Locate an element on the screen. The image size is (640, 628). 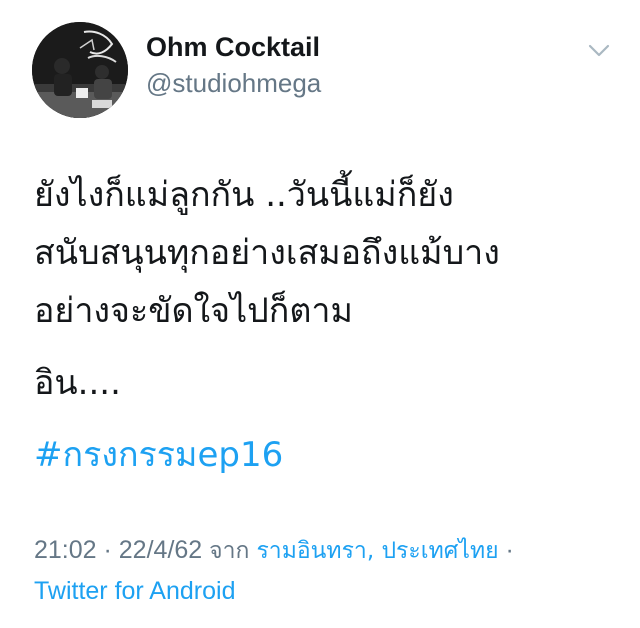
tweet-text-line: สนับสนุนทุกอย่างเสมอถึงแม้บาง is located at coordinates (267, 253).